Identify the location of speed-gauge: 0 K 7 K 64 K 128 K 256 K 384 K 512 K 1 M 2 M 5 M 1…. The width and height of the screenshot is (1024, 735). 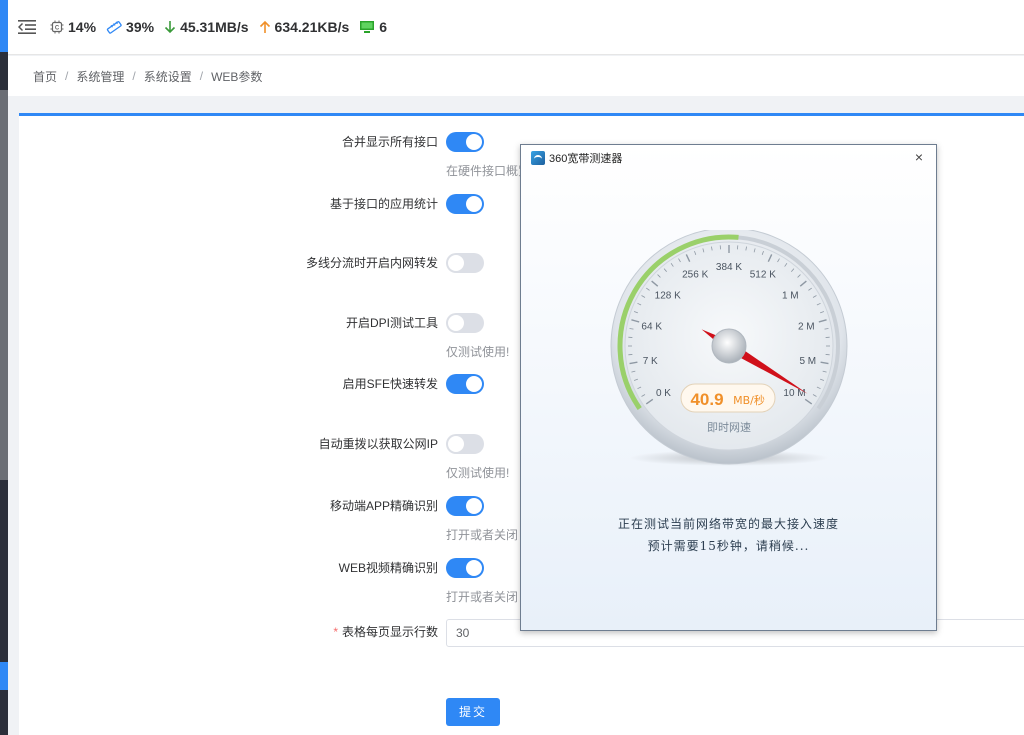
(729, 348).